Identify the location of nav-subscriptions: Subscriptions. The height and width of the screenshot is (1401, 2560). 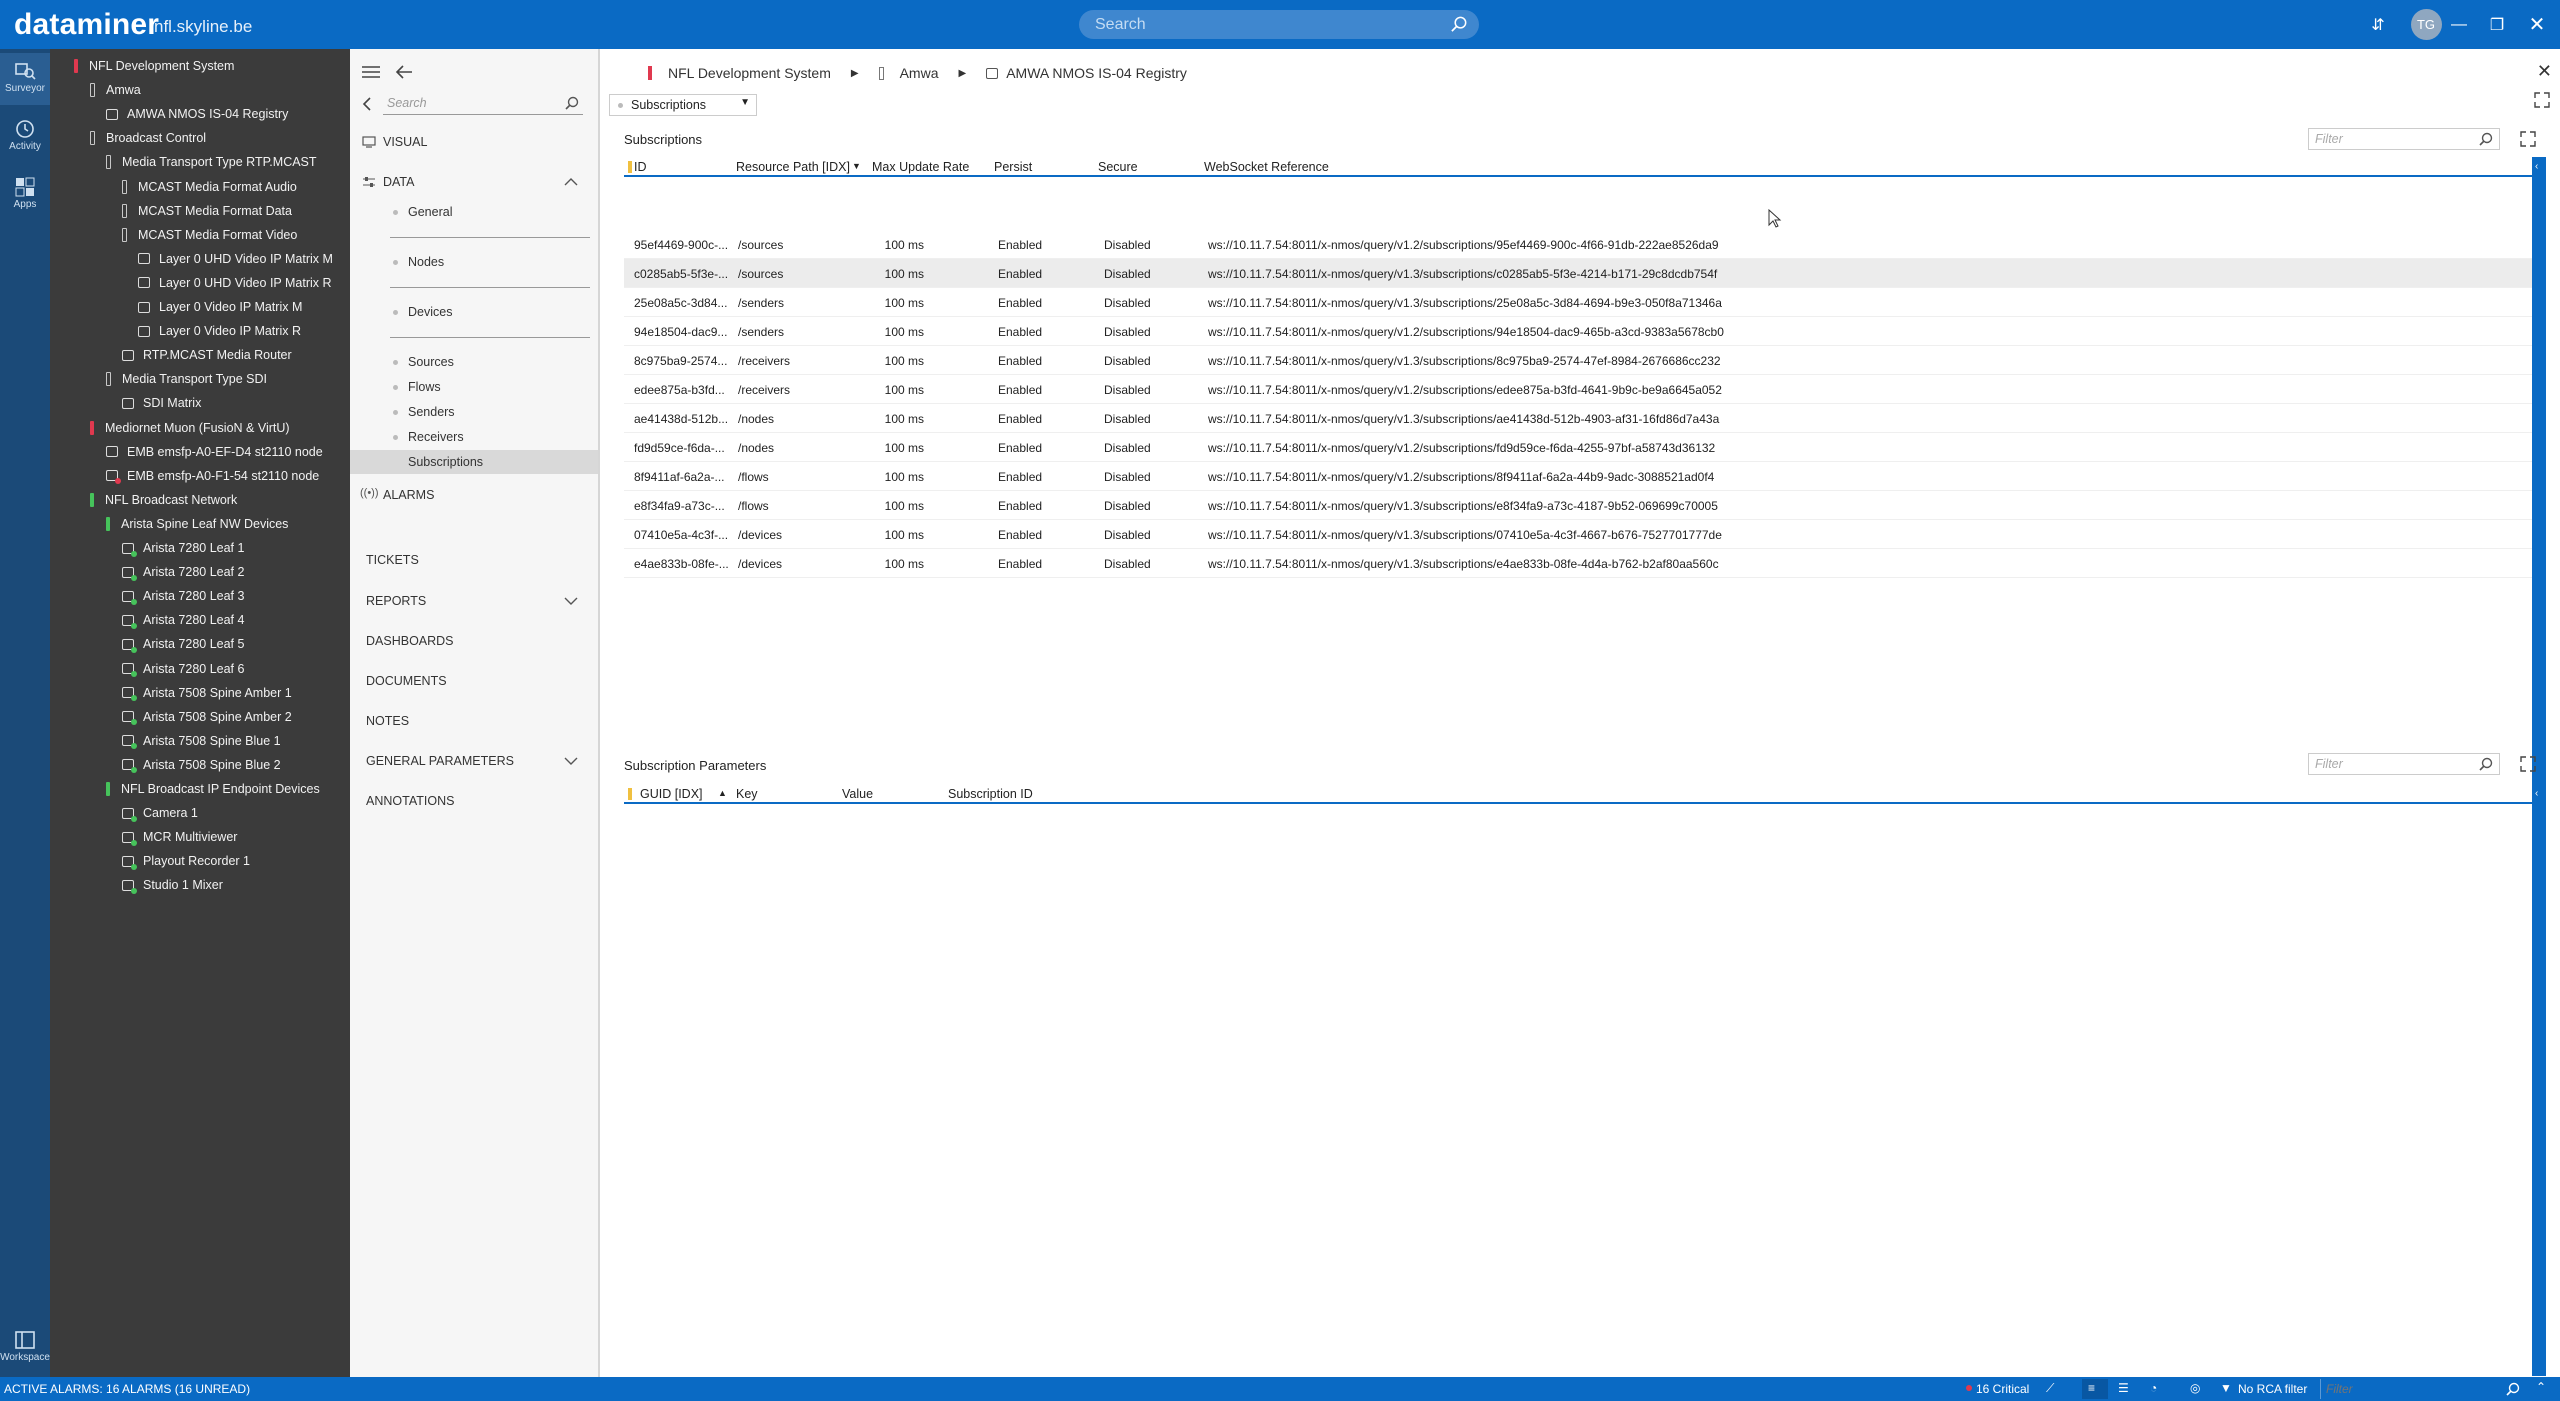
(474, 462).